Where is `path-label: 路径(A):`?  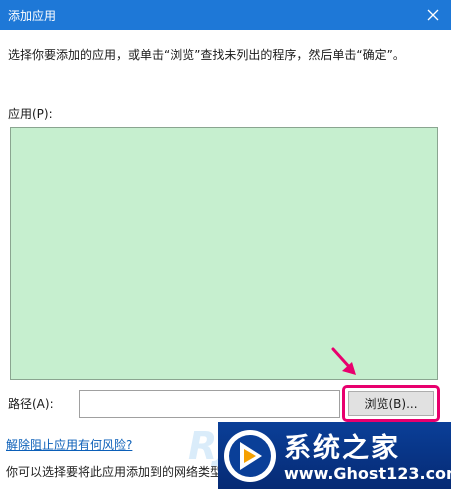
path-label: 路径(A): is located at coordinates (31, 404).